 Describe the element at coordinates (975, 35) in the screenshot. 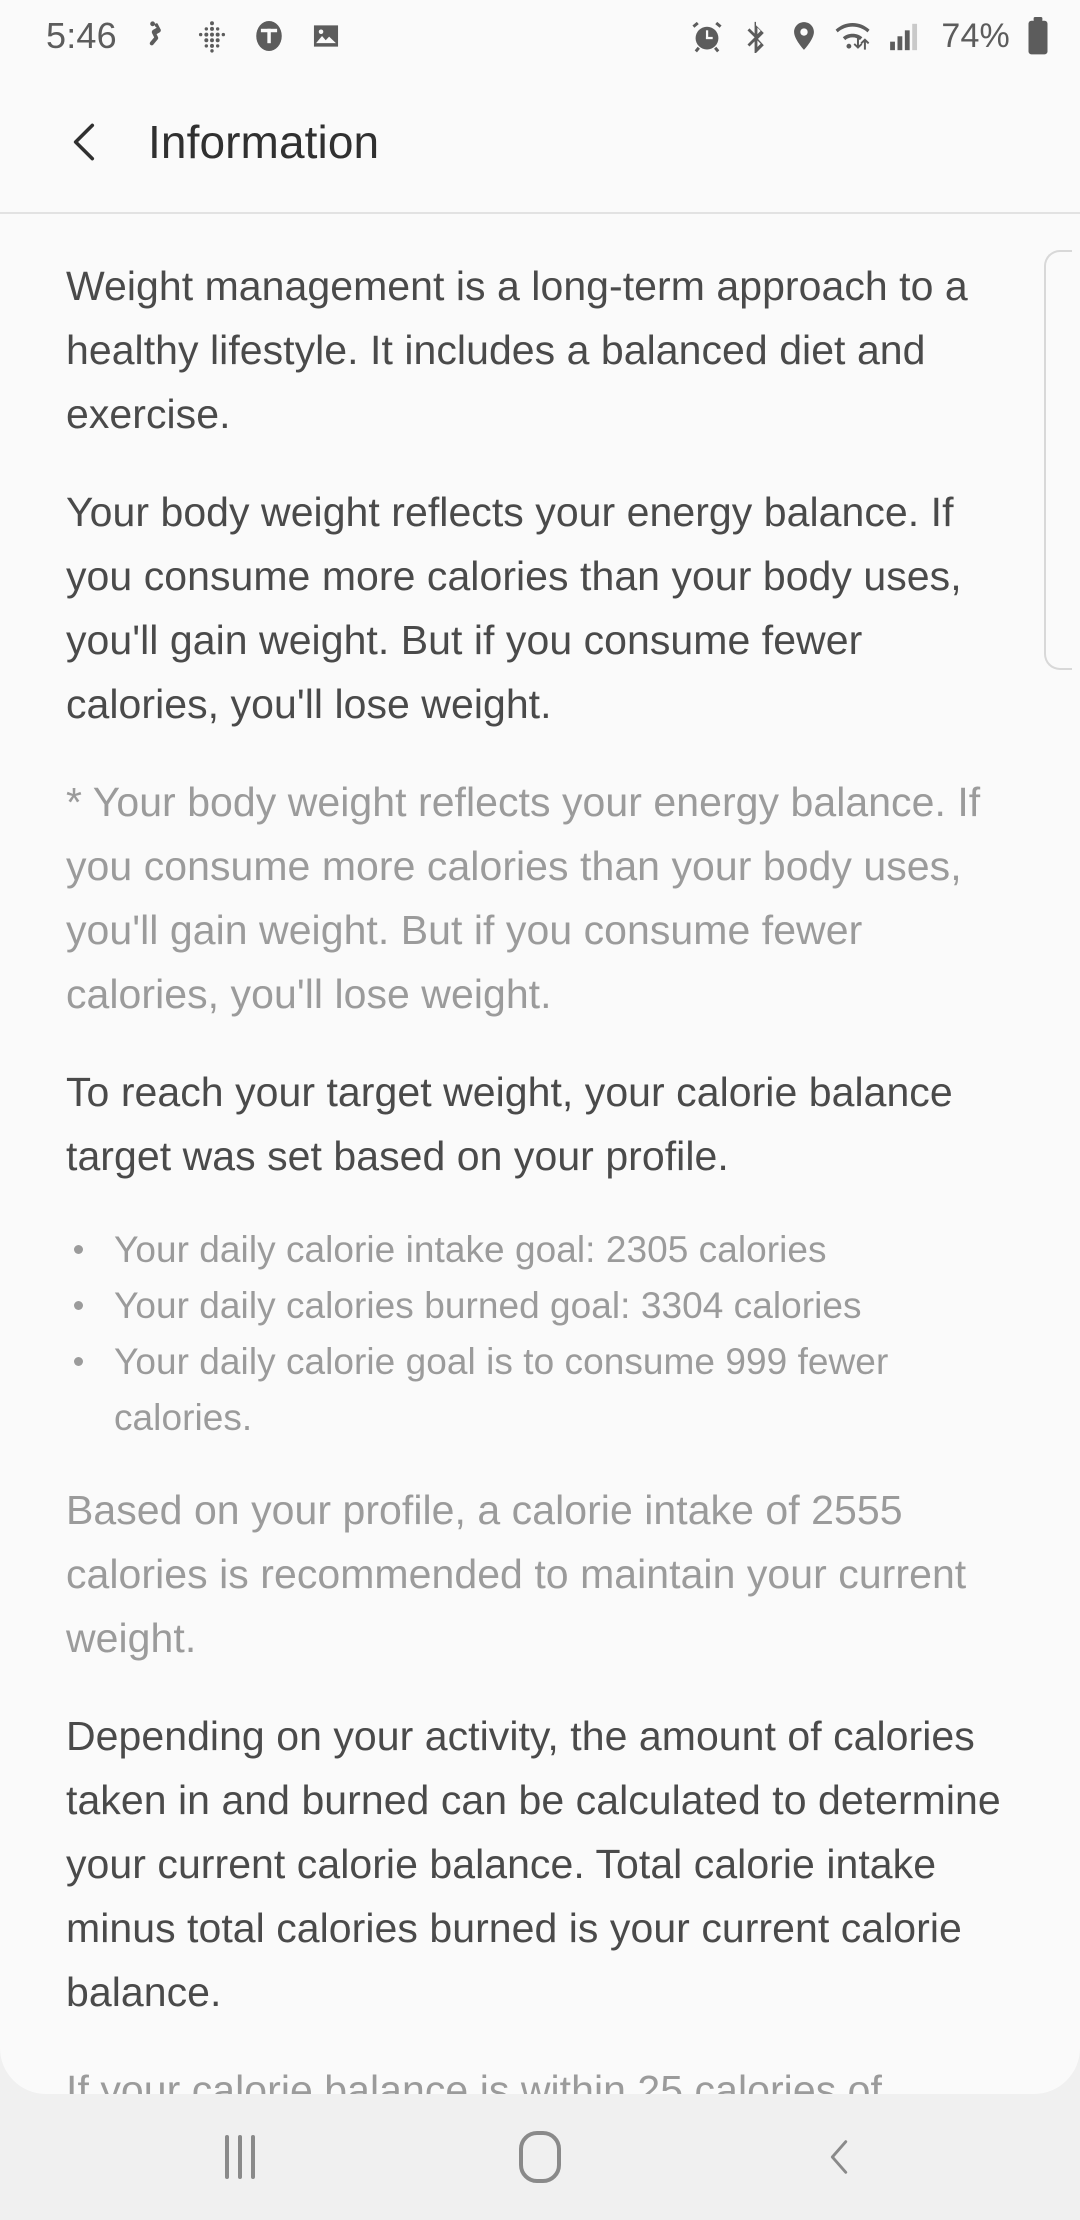

I see `battery-percent-label: 74%` at that location.